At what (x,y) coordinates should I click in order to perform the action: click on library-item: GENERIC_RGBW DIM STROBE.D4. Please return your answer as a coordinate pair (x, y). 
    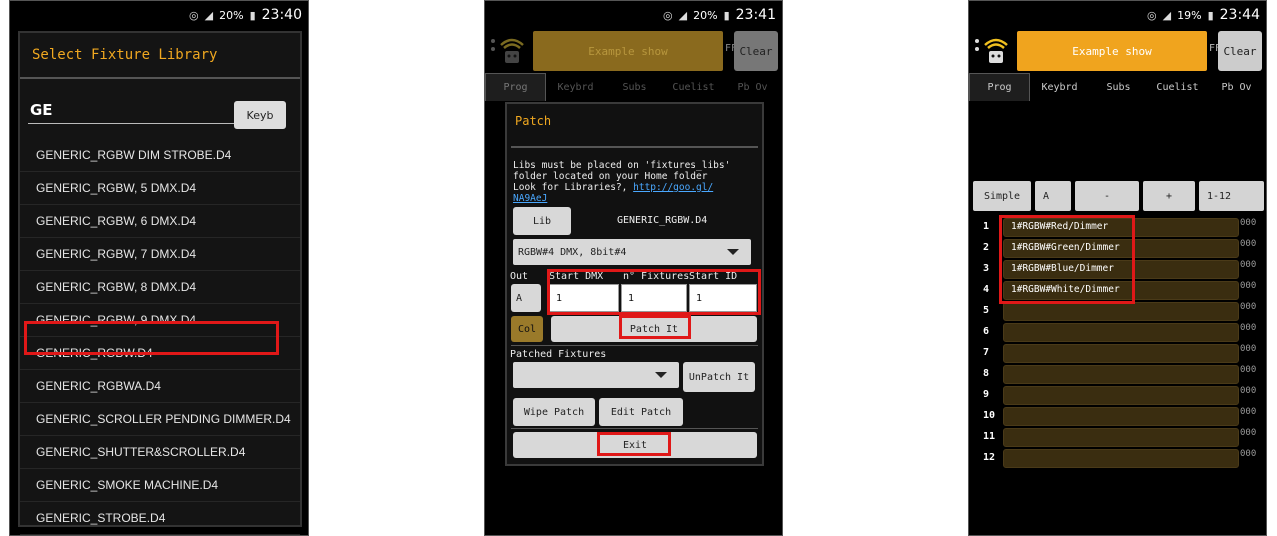
    Looking at the image, I should click on (160, 155).